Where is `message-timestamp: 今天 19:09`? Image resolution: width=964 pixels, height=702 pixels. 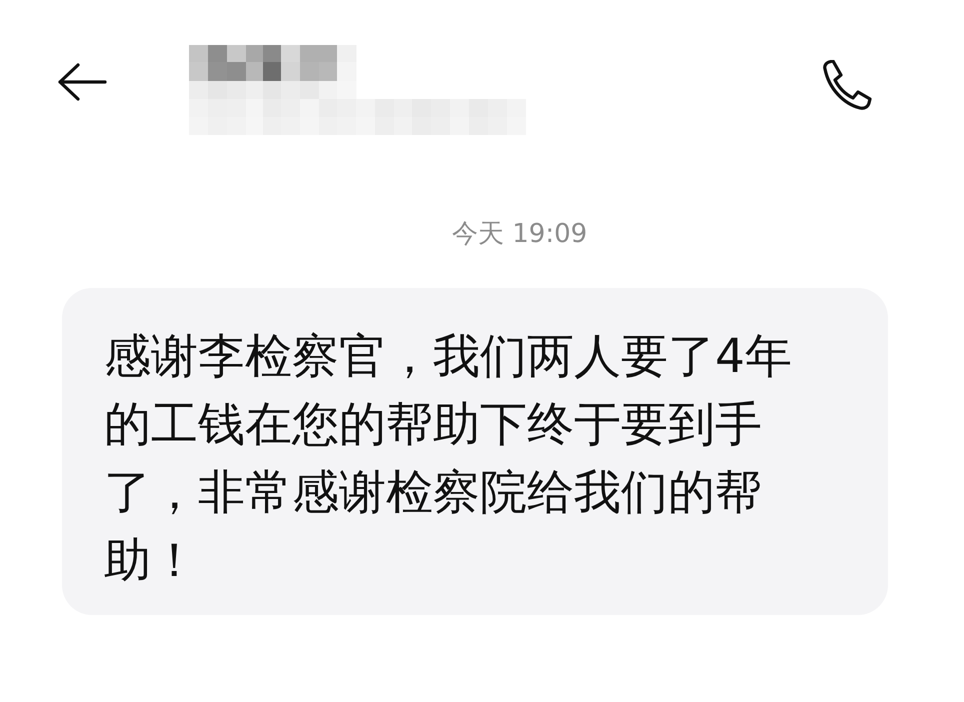
message-timestamp: 今天 19:09 is located at coordinates (520, 234).